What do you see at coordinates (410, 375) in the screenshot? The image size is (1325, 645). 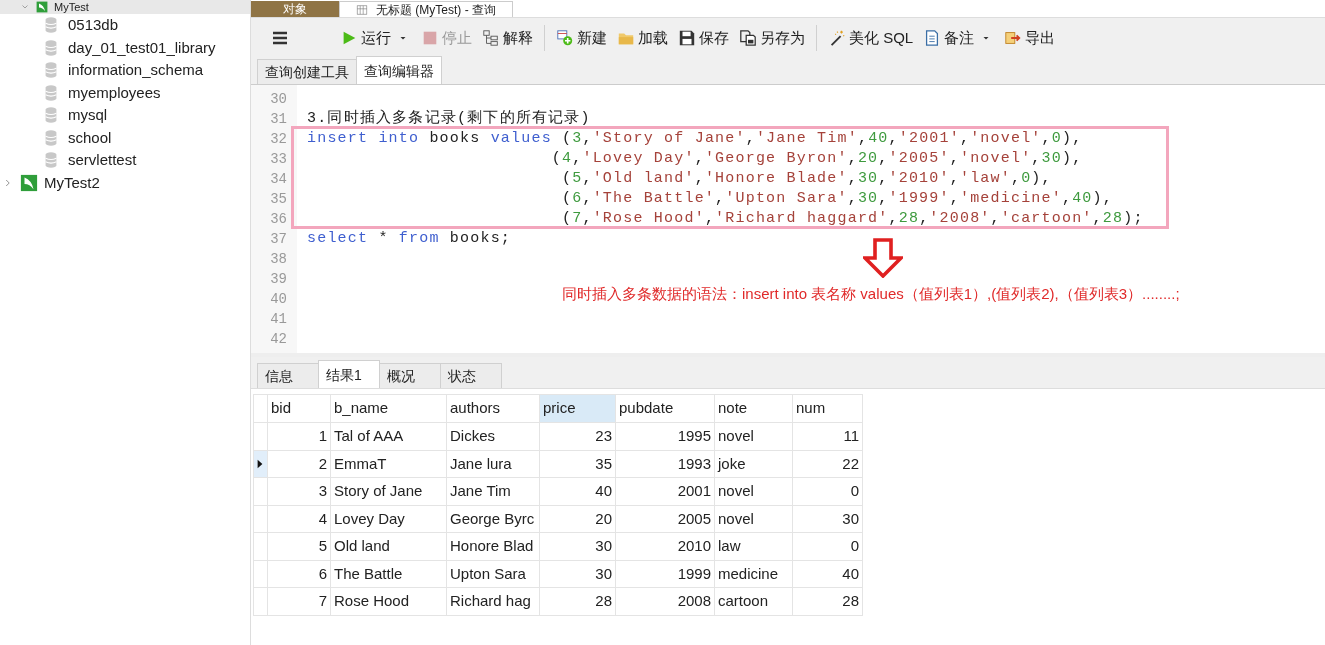 I see `tab: 概况` at bounding box center [410, 375].